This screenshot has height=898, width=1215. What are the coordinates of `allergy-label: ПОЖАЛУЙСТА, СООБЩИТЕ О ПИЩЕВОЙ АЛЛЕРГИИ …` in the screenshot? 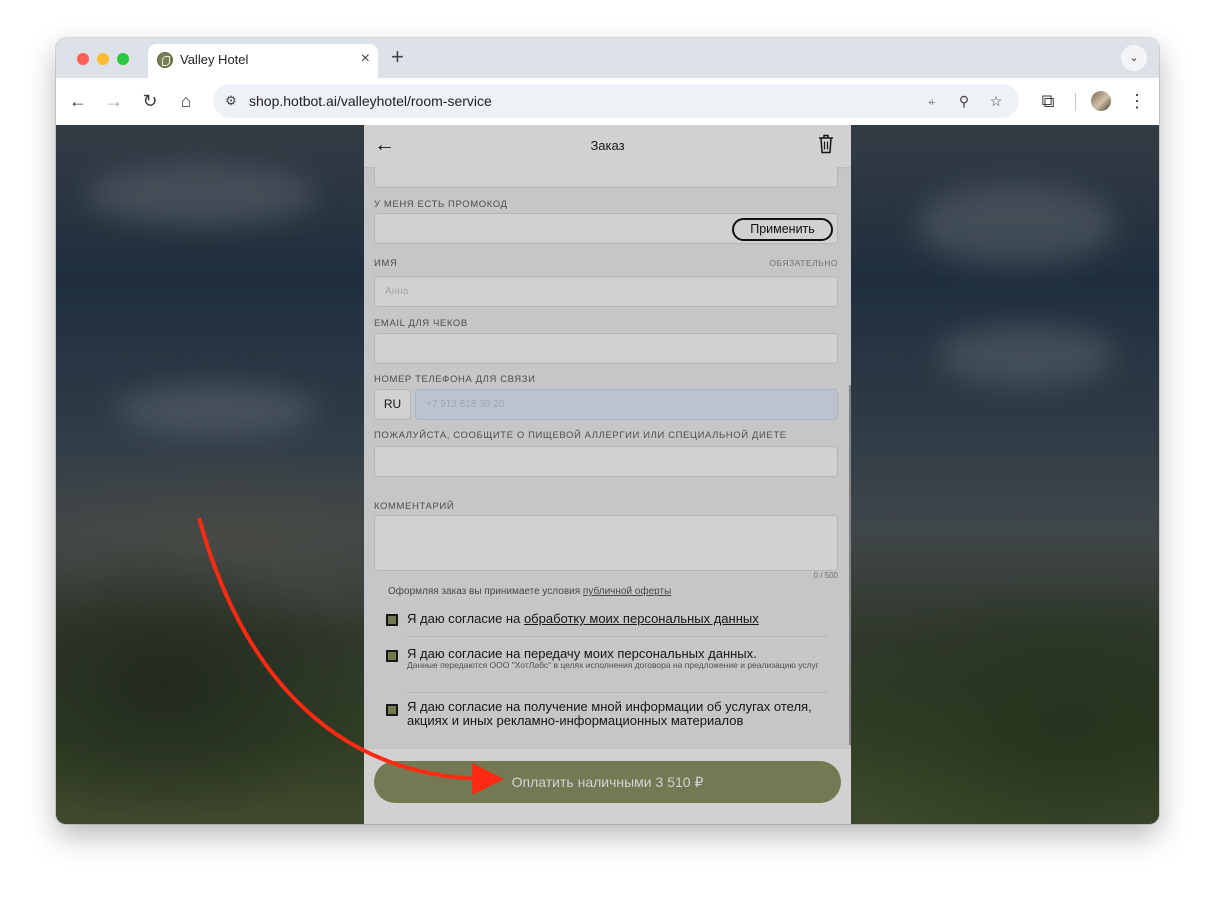 It's located at (580, 435).